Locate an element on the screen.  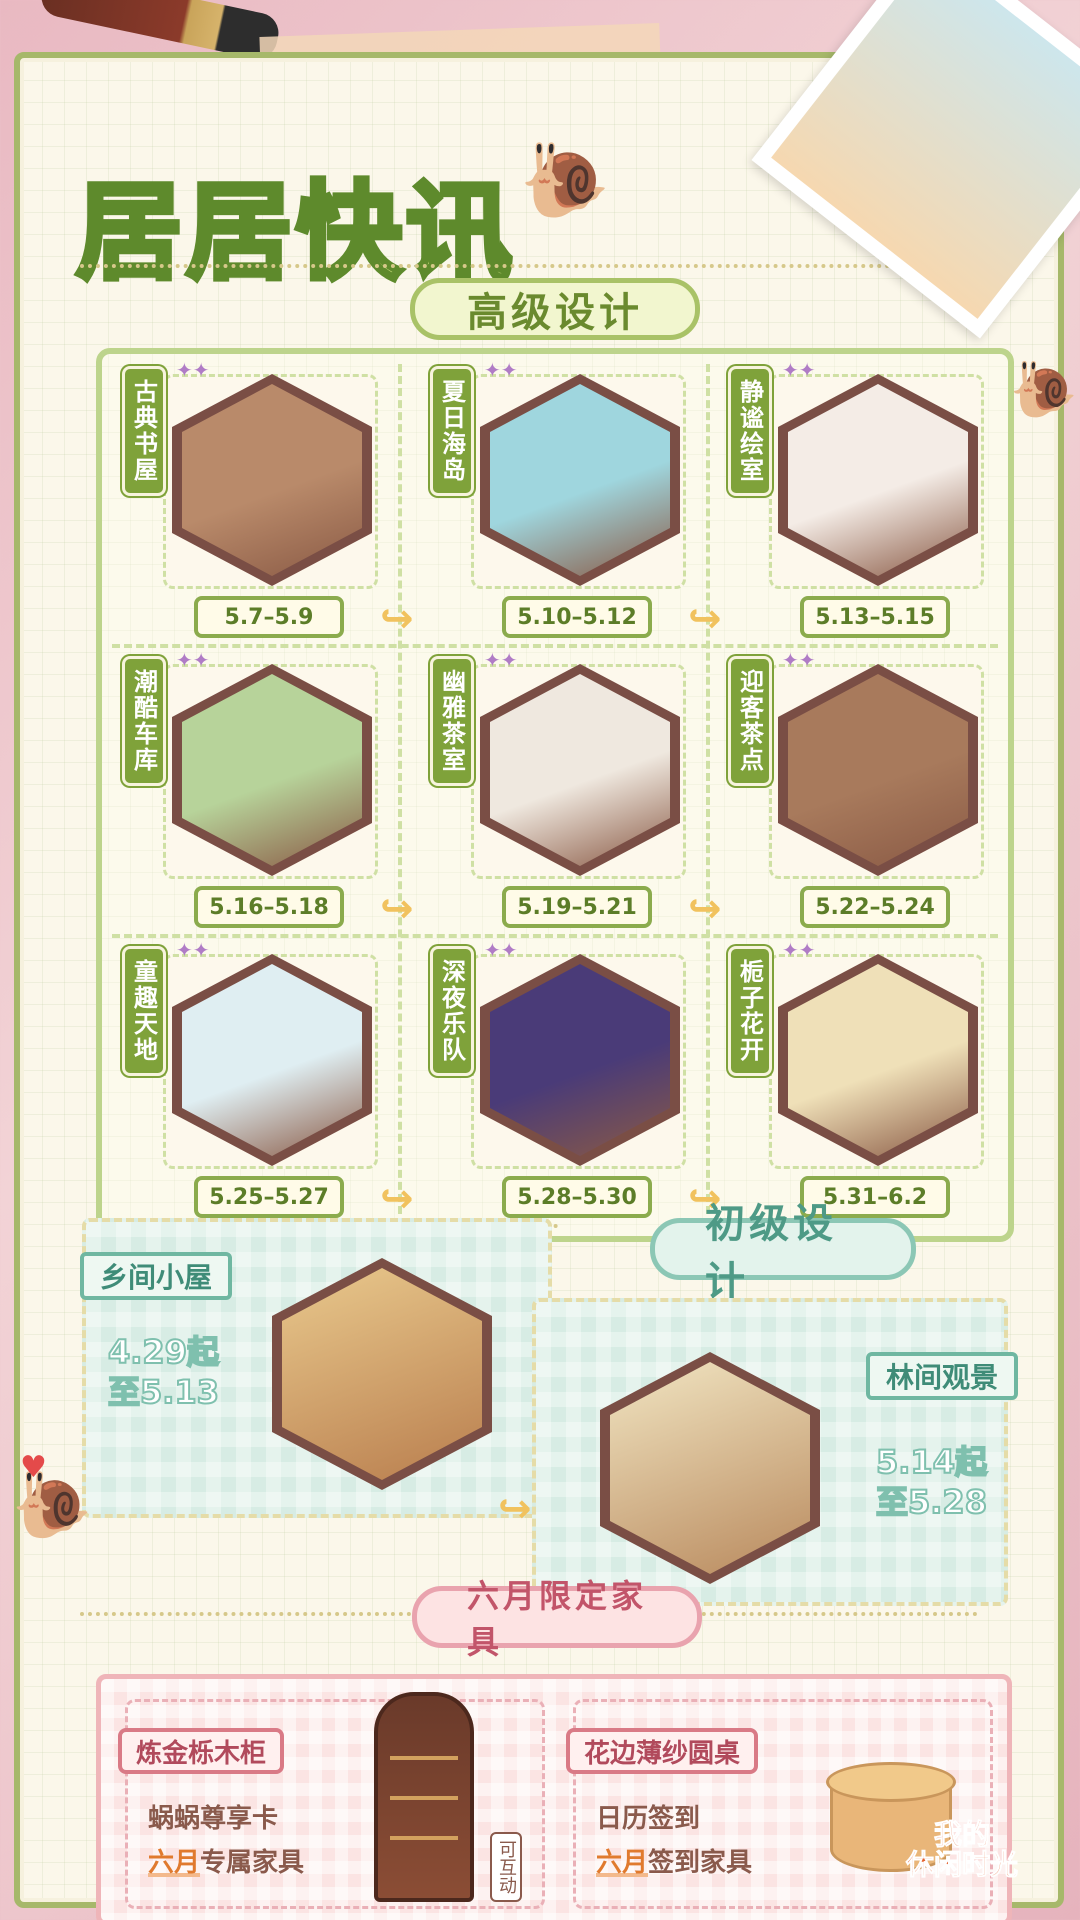
room-card: ✦✦ 童趣天地 5.25–5.27 is located at coordinates (253, 1086).